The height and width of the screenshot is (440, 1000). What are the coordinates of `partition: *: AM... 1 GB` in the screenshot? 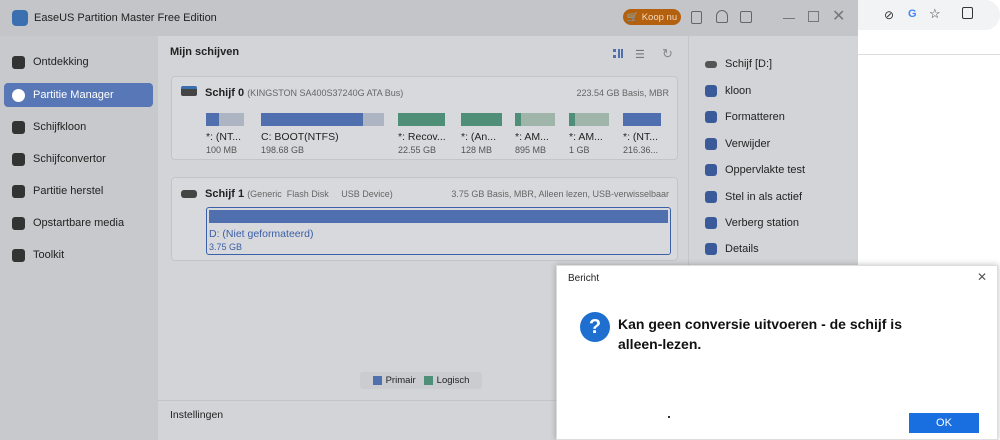 It's located at (589, 134).